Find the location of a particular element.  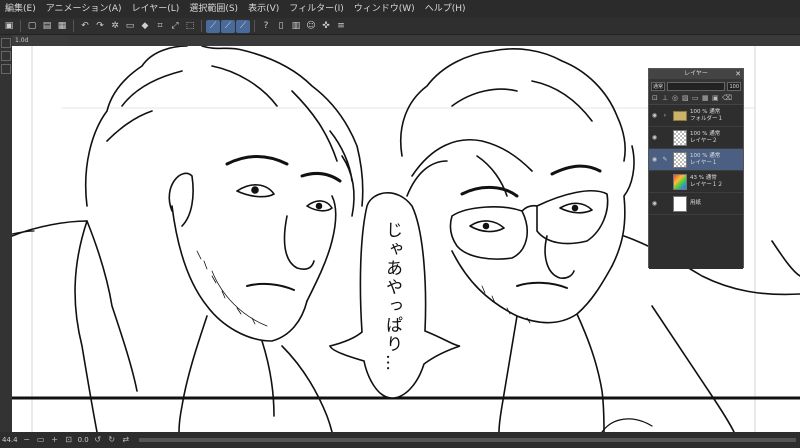

menu-selection: 選択範囲(S) is located at coordinates (213, 9).